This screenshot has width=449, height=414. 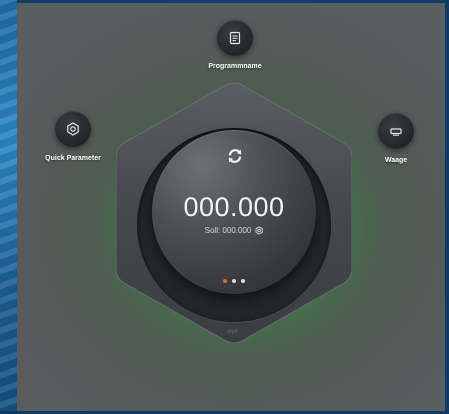 What do you see at coordinates (235, 156) in the screenshot?
I see `refresh-icon` at bounding box center [235, 156].